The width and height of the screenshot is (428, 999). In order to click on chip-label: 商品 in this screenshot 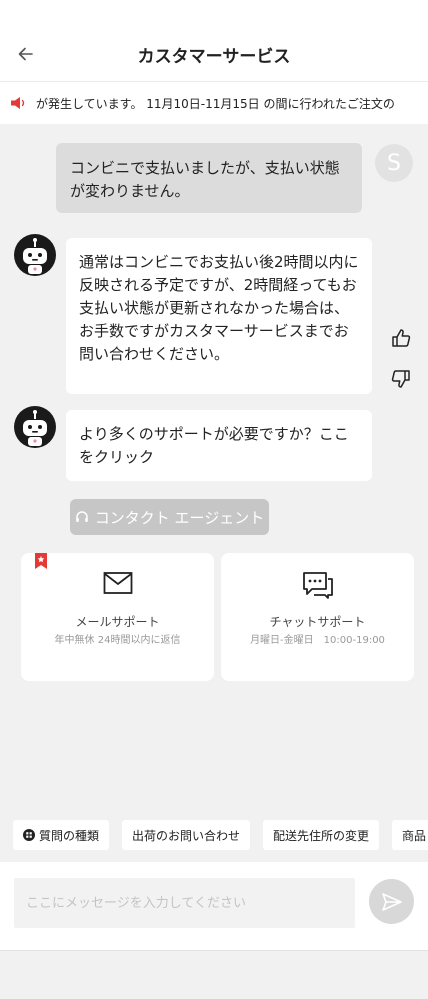, I will do `click(414, 835)`.